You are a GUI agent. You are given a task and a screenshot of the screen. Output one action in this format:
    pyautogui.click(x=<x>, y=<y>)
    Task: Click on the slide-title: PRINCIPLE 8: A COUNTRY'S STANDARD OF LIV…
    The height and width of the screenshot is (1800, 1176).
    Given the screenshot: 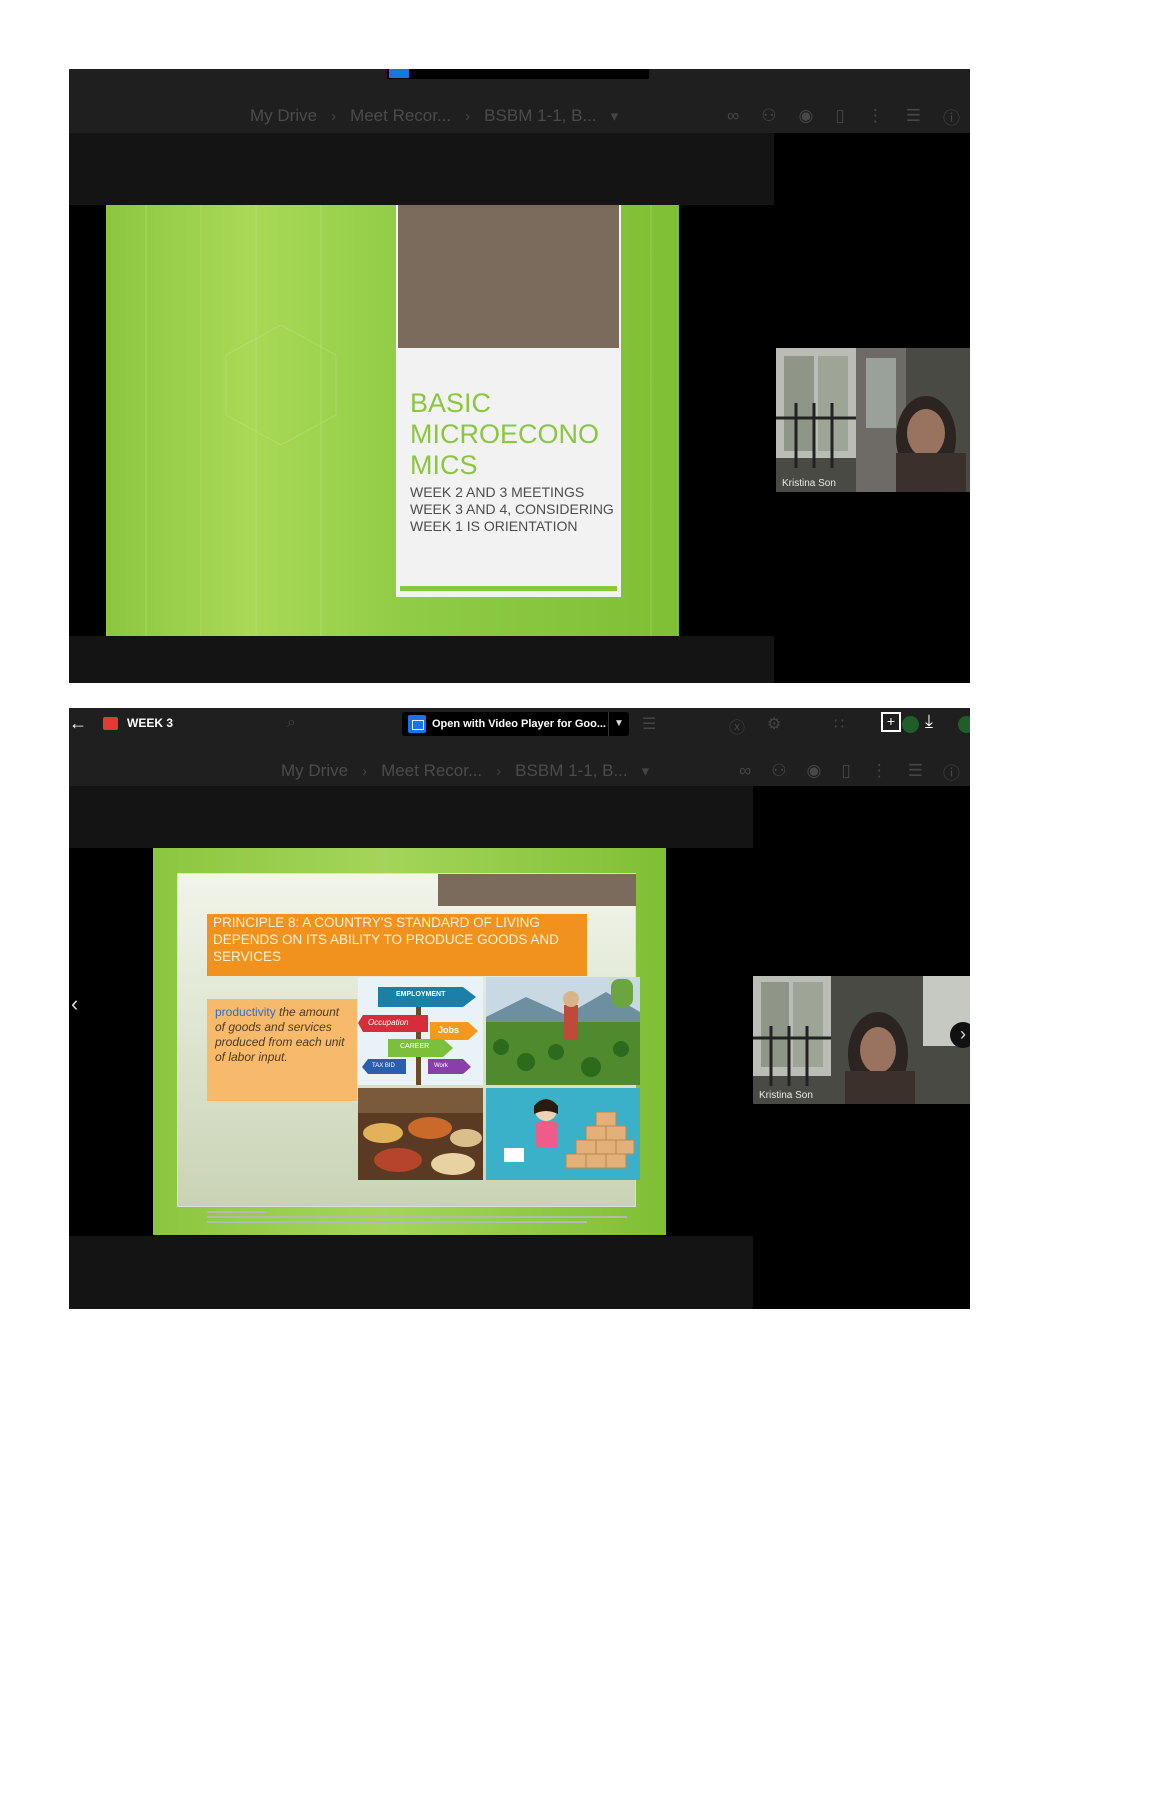 What is the action you would take?
    pyautogui.click(x=397, y=945)
    